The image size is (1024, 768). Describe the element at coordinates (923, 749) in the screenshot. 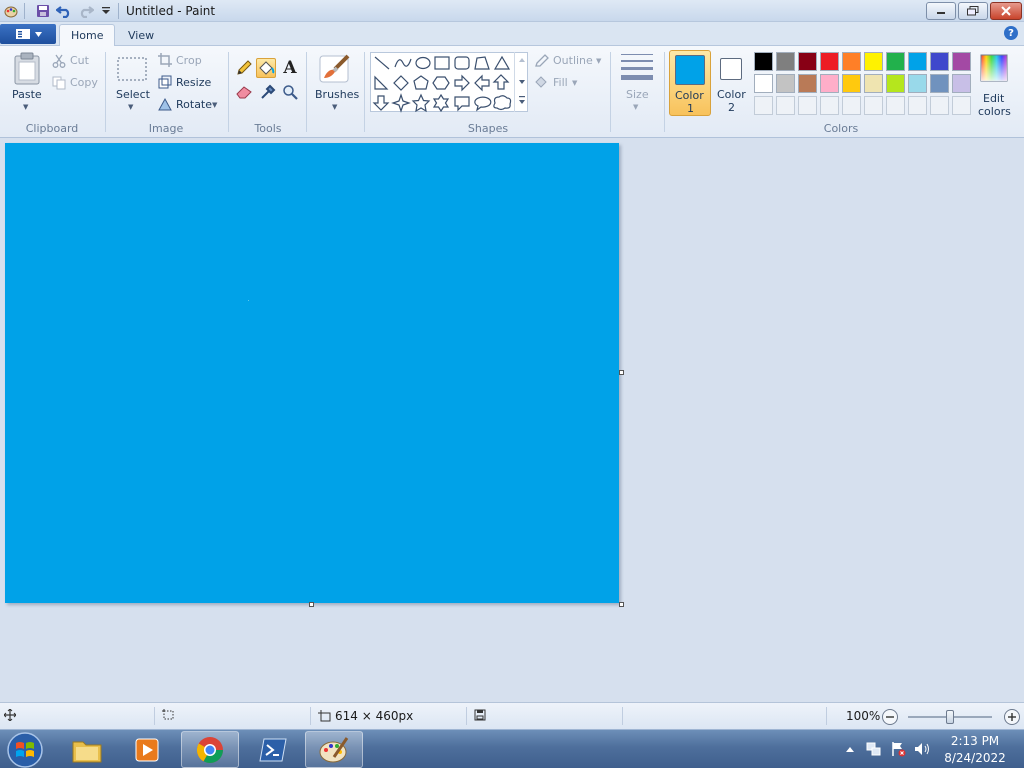

I see `volume-tray-icon` at that location.